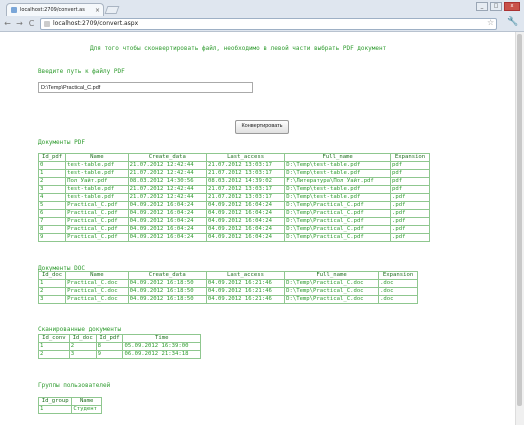 The image size is (524, 425). Describe the element at coordinates (14, 10) in the screenshot. I see `page-favicon-icon` at that location.